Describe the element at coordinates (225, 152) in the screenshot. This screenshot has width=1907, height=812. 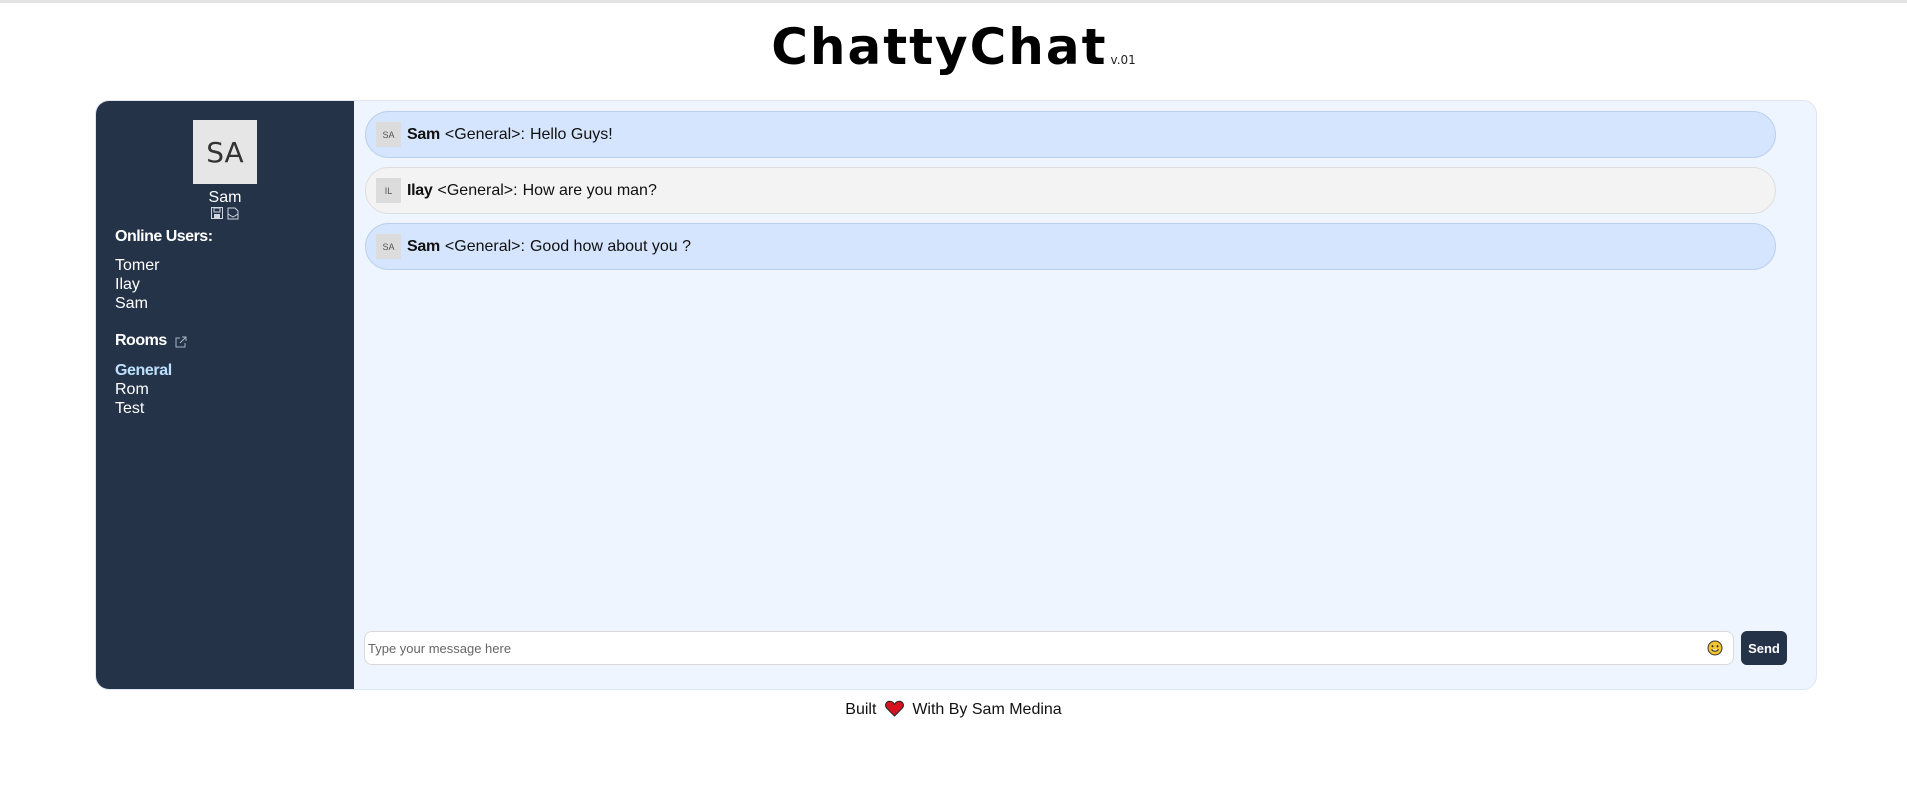
I see `profile-avatar: SA` at that location.